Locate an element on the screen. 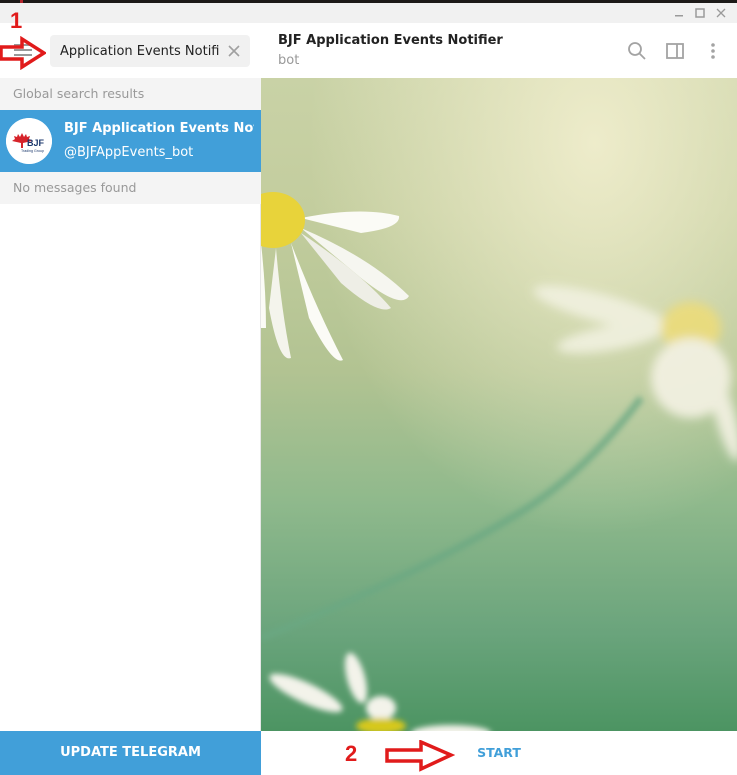 Image resolution: width=737 pixels, height=775 pixels. svg-text: Trading Group is located at coordinates (32, 151).